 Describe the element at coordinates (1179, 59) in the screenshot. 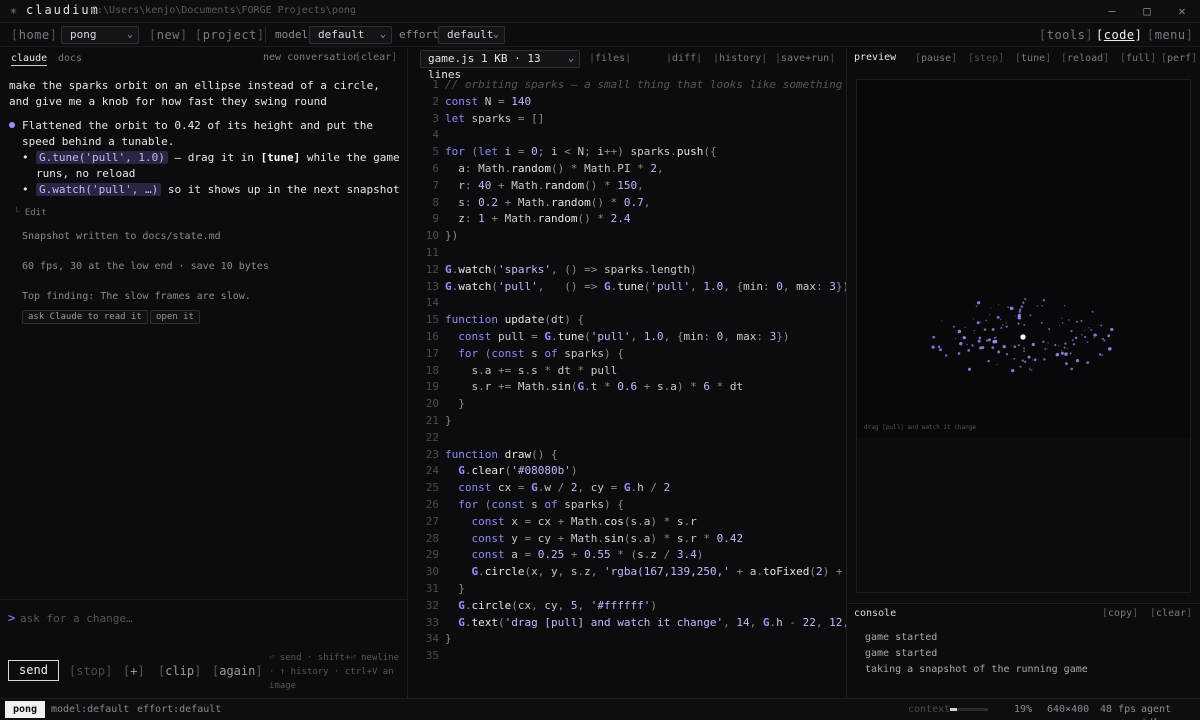

I see `perf-button: [perf]` at that location.